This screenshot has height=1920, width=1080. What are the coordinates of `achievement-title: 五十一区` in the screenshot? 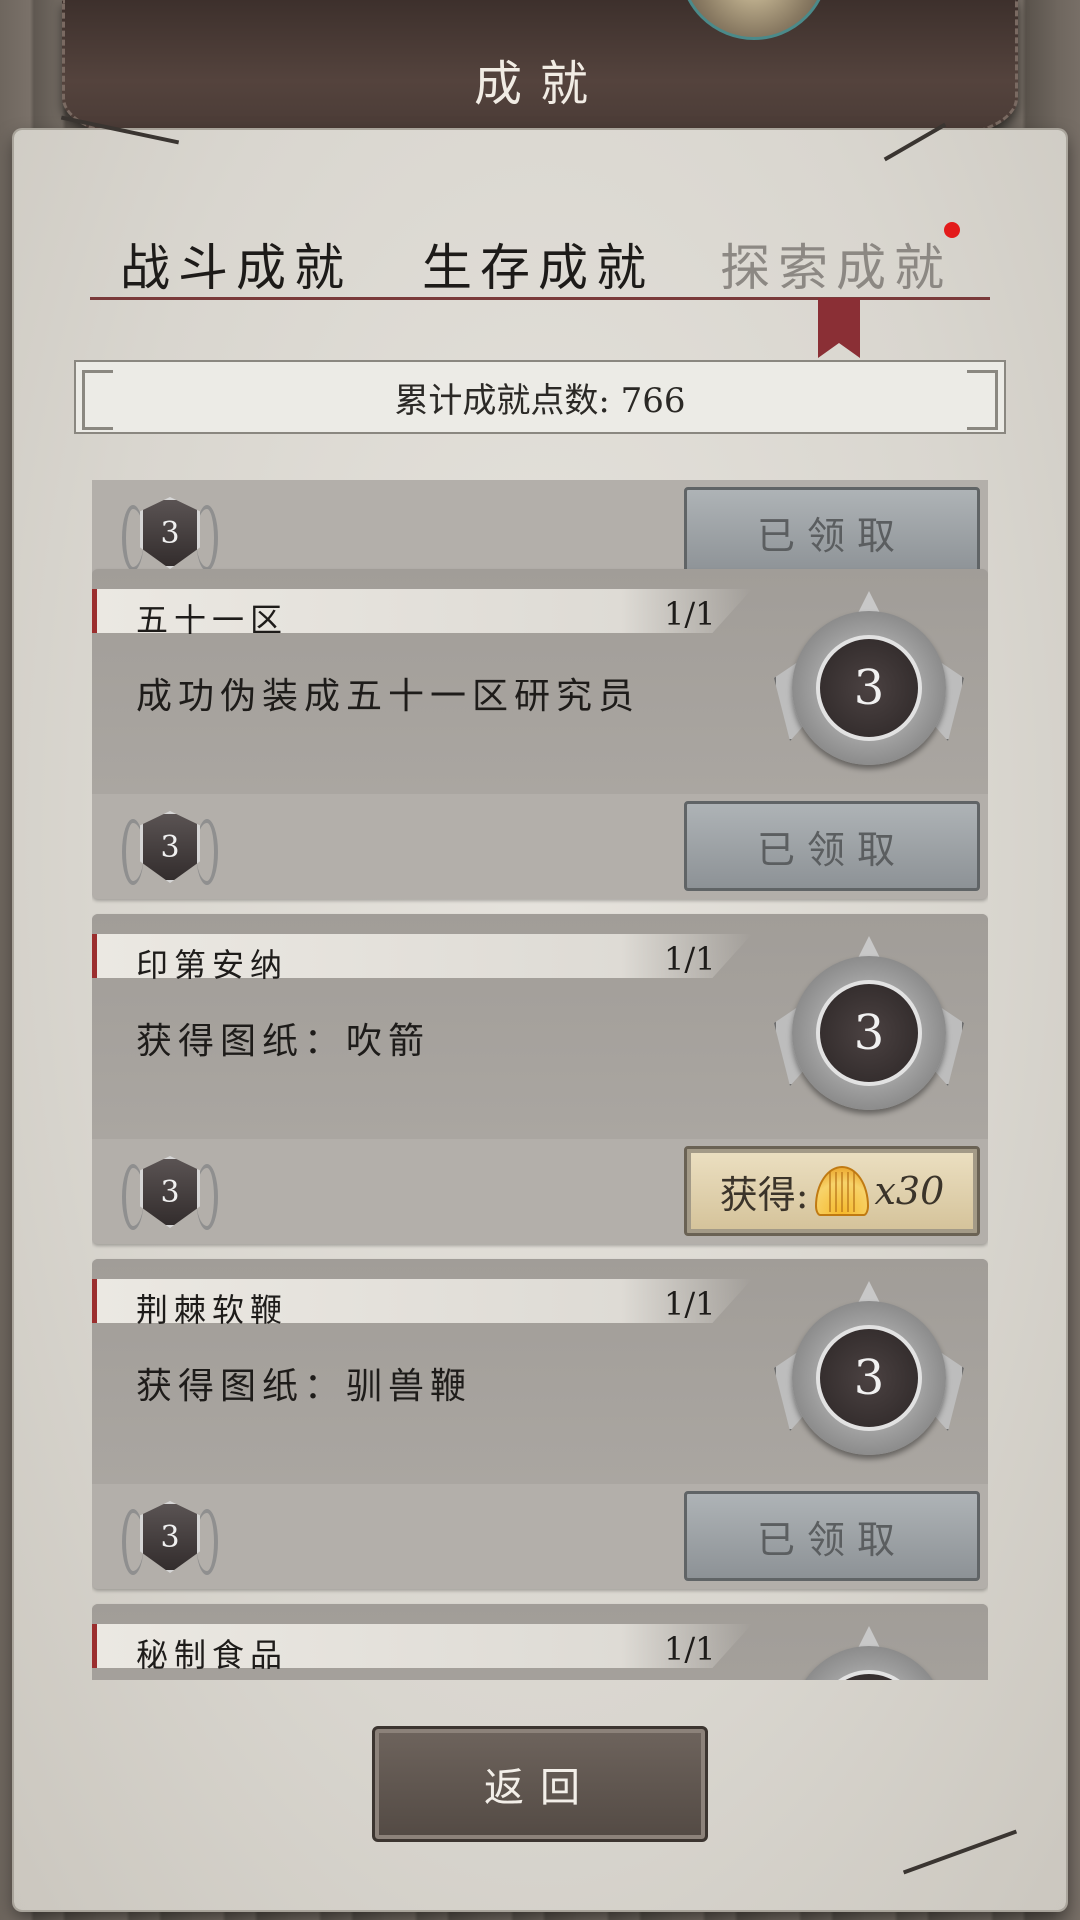 It's located at (212, 620).